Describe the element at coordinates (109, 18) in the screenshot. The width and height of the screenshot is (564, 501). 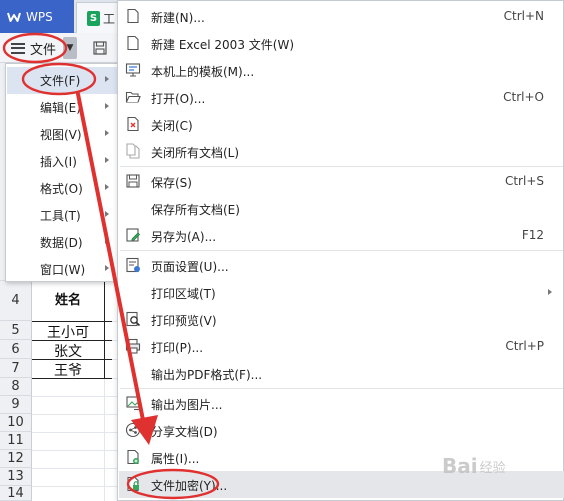
I see `doc-tab-label: 工` at that location.